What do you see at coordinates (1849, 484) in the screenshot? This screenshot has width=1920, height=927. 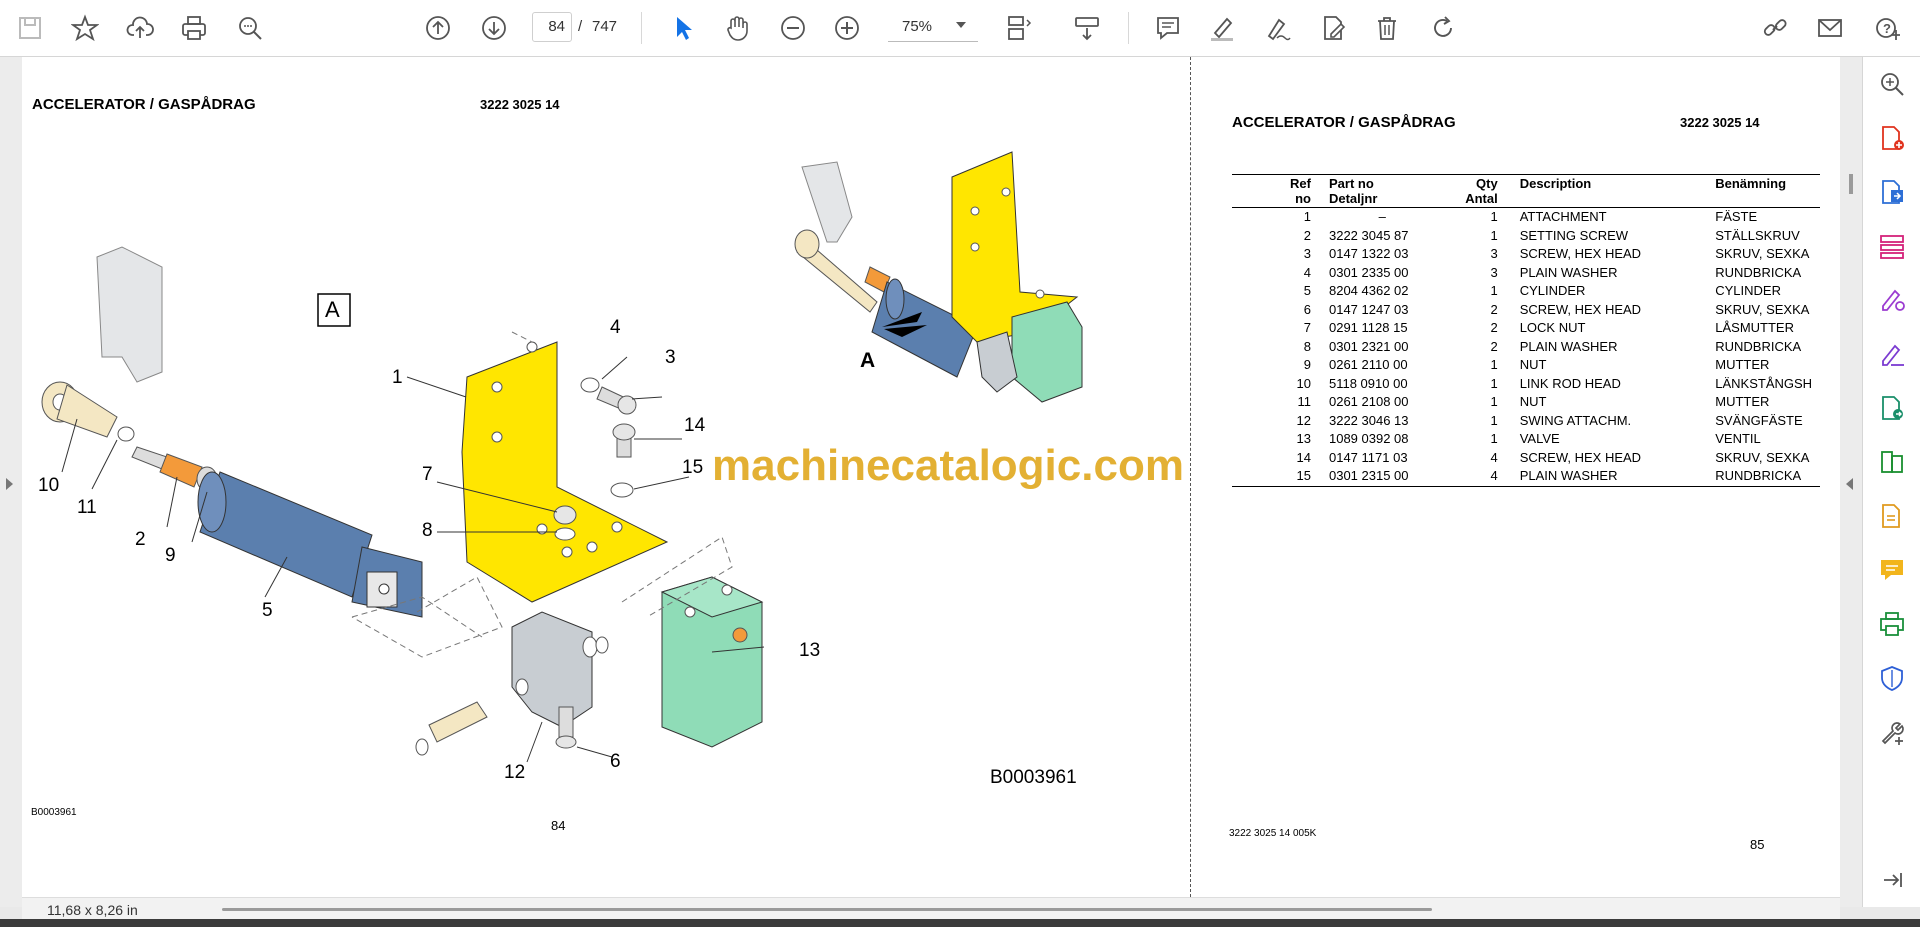 I see `collapse-right-panel-icon` at bounding box center [1849, 484].